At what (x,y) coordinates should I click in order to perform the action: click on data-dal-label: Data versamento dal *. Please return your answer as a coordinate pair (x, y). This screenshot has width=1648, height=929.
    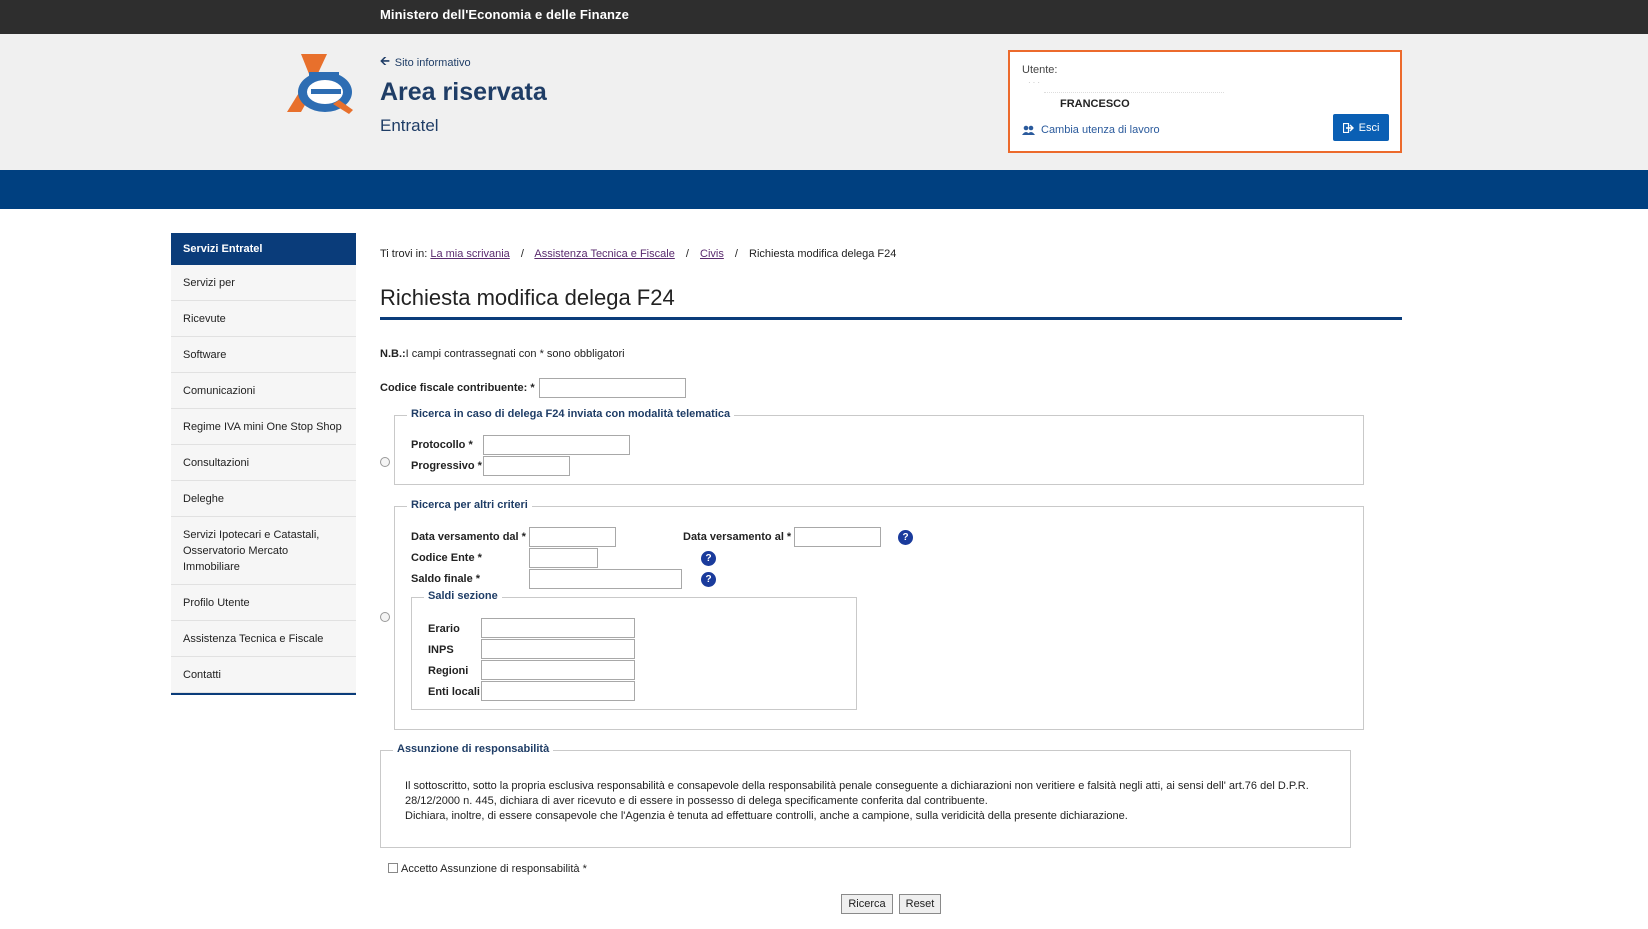
    Looking at the image, I should click on (468, 537).